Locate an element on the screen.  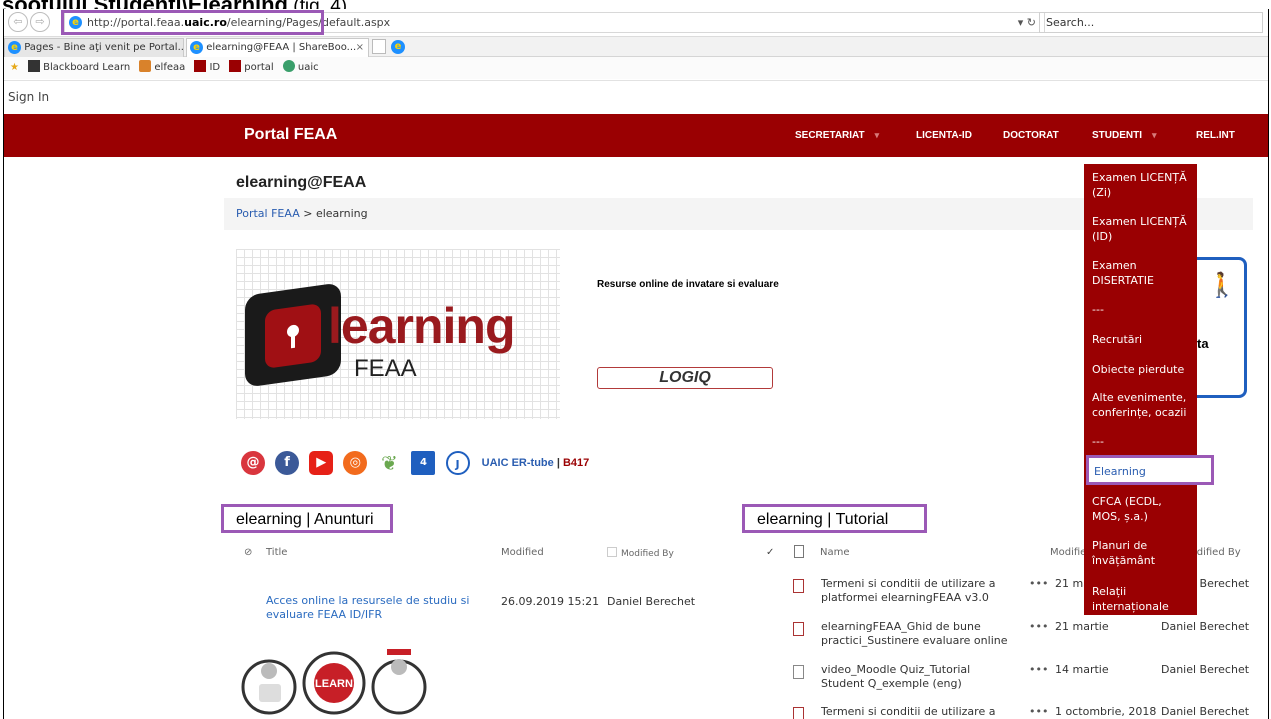
new-tab-button is located at coordinates (379, 46).